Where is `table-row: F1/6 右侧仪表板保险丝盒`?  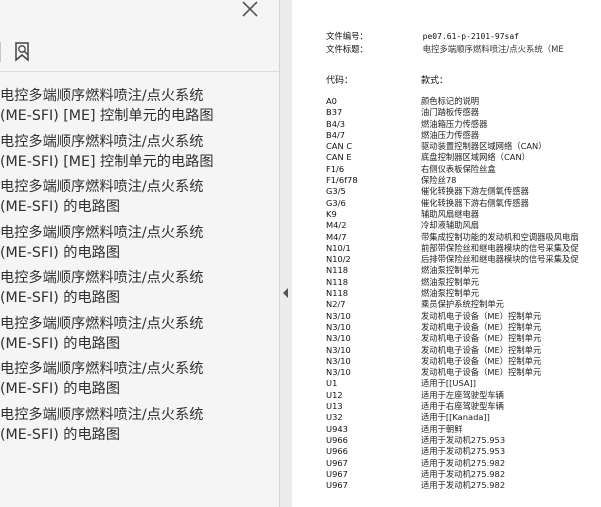 table-row: F1/6 右侧仪表板保险丝盒 is located at coordinates (463, 169).